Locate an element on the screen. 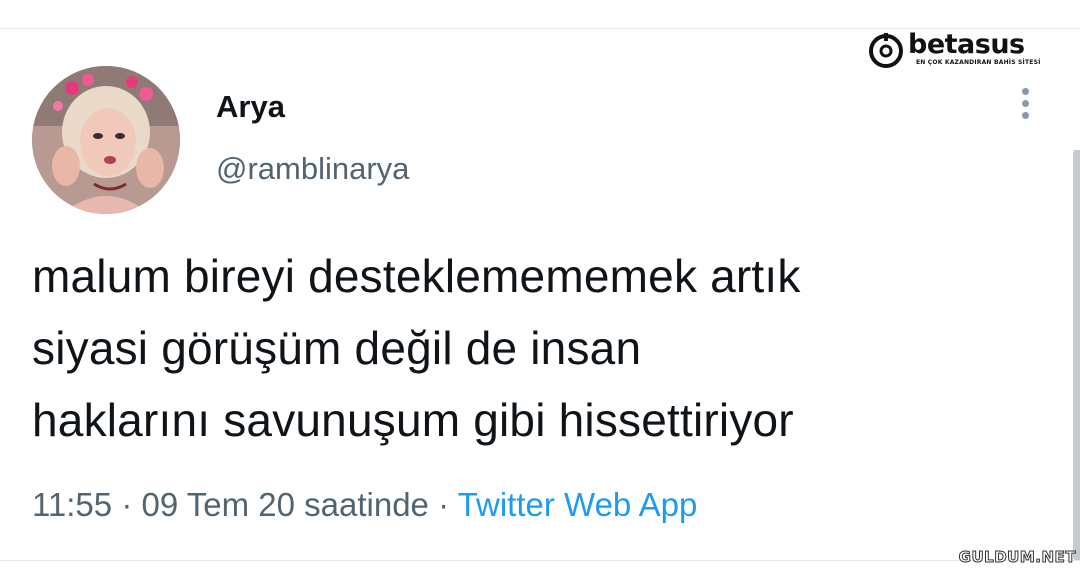 The image size is (1080, 571). avatar-photo is located at coordinates (106, 140).